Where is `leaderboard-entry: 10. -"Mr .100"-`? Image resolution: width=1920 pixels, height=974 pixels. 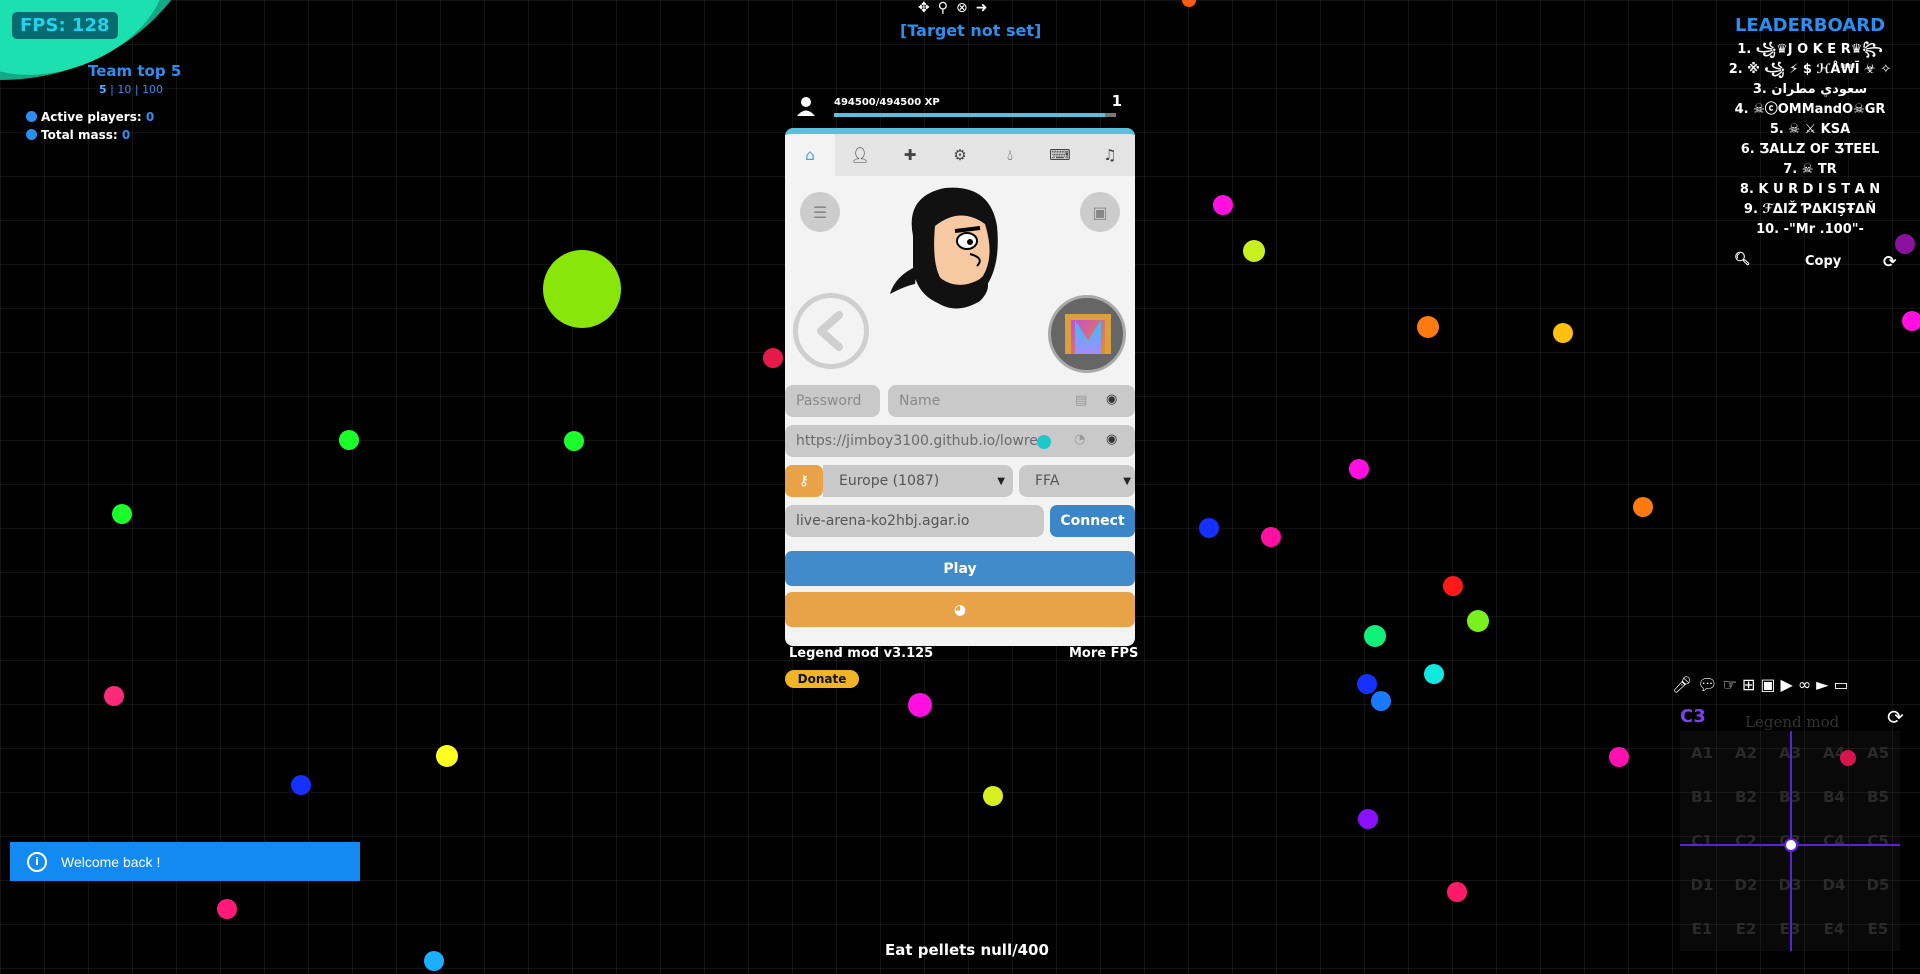
leaderboard-entry: 10. -"Mr .100"- is located at coordinates (1810, 229).